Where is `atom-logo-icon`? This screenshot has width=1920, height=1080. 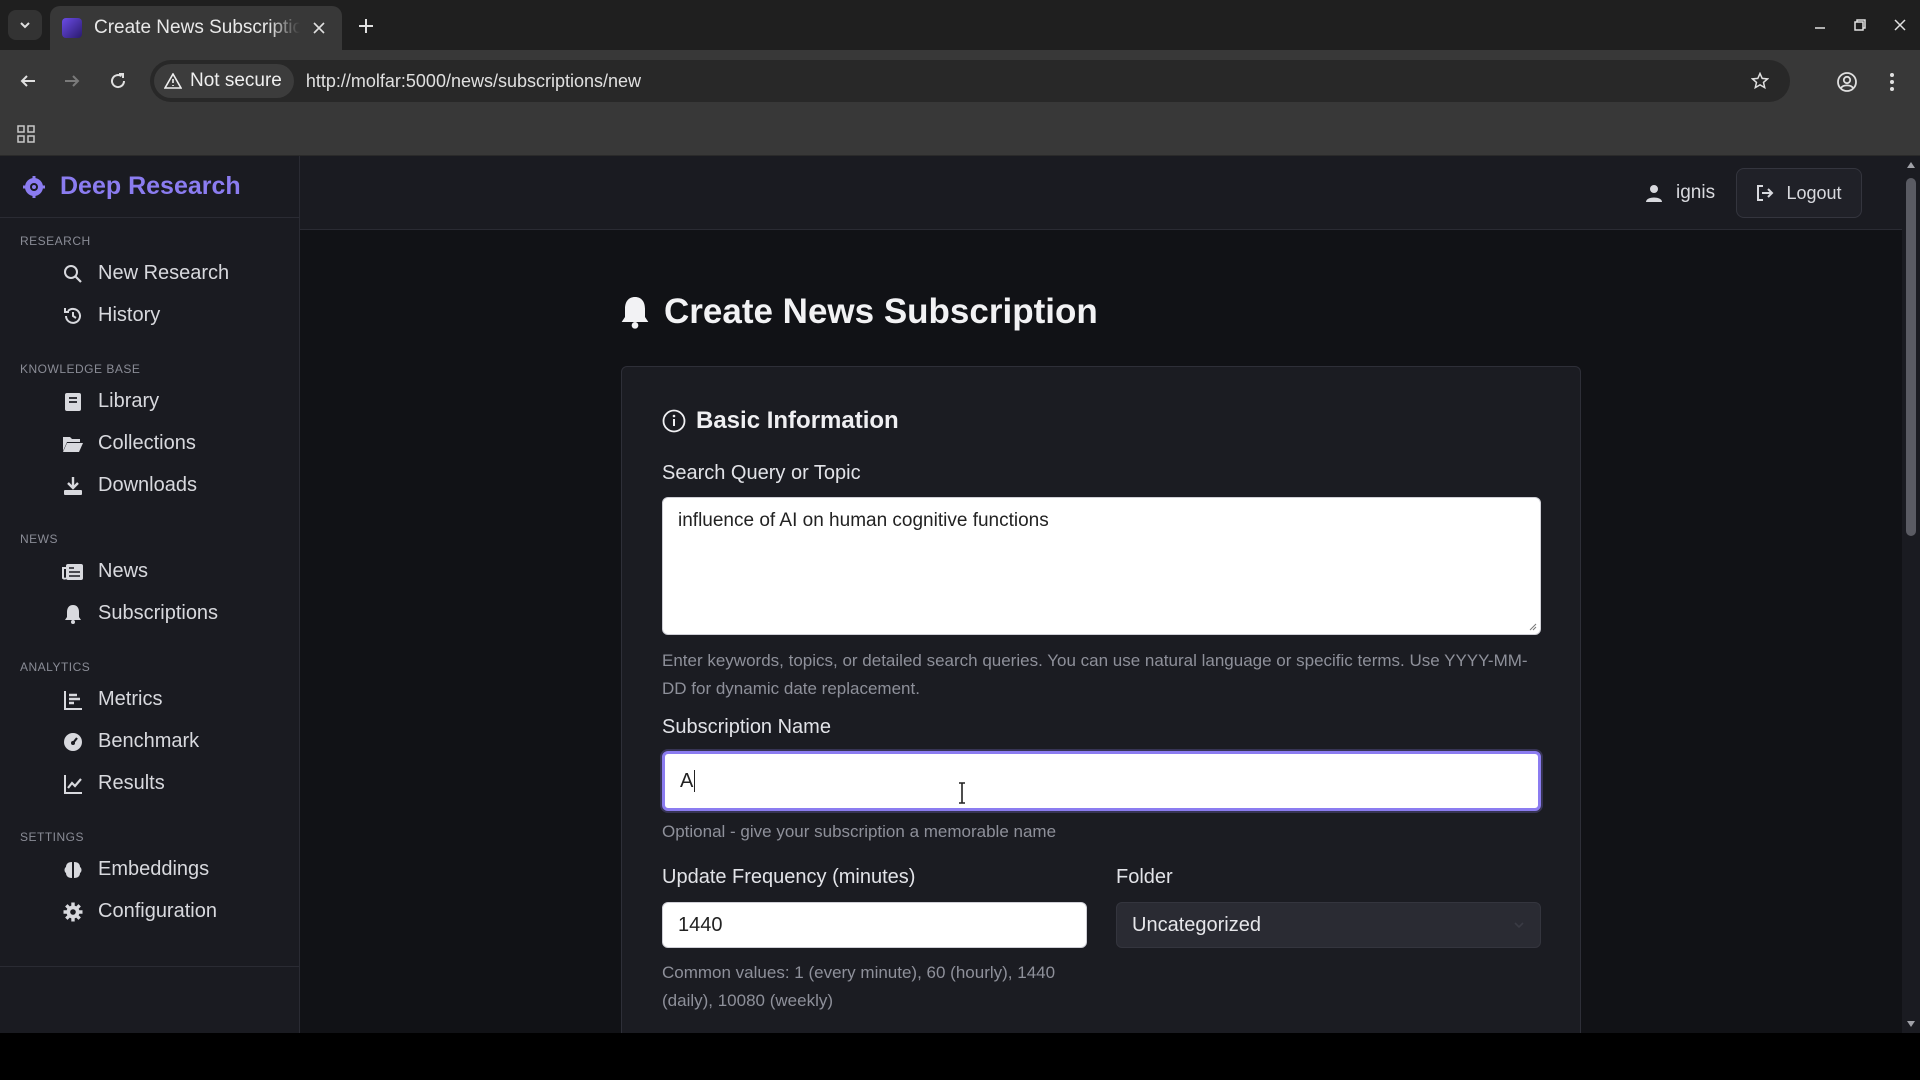
atom-logo-icon is located at coordinates (34, 186).